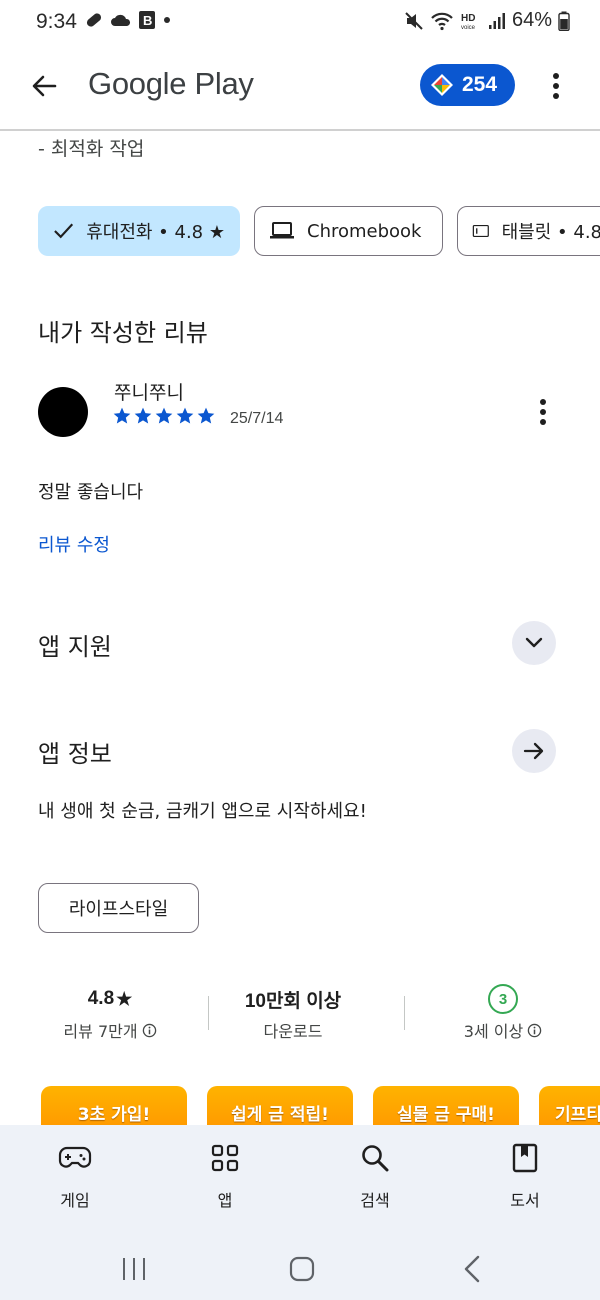 Image resolution: width=600 pixels, height=1300 pixels. I want to click on reviewer-name: 쭈니쭈니, so click(149, 393).